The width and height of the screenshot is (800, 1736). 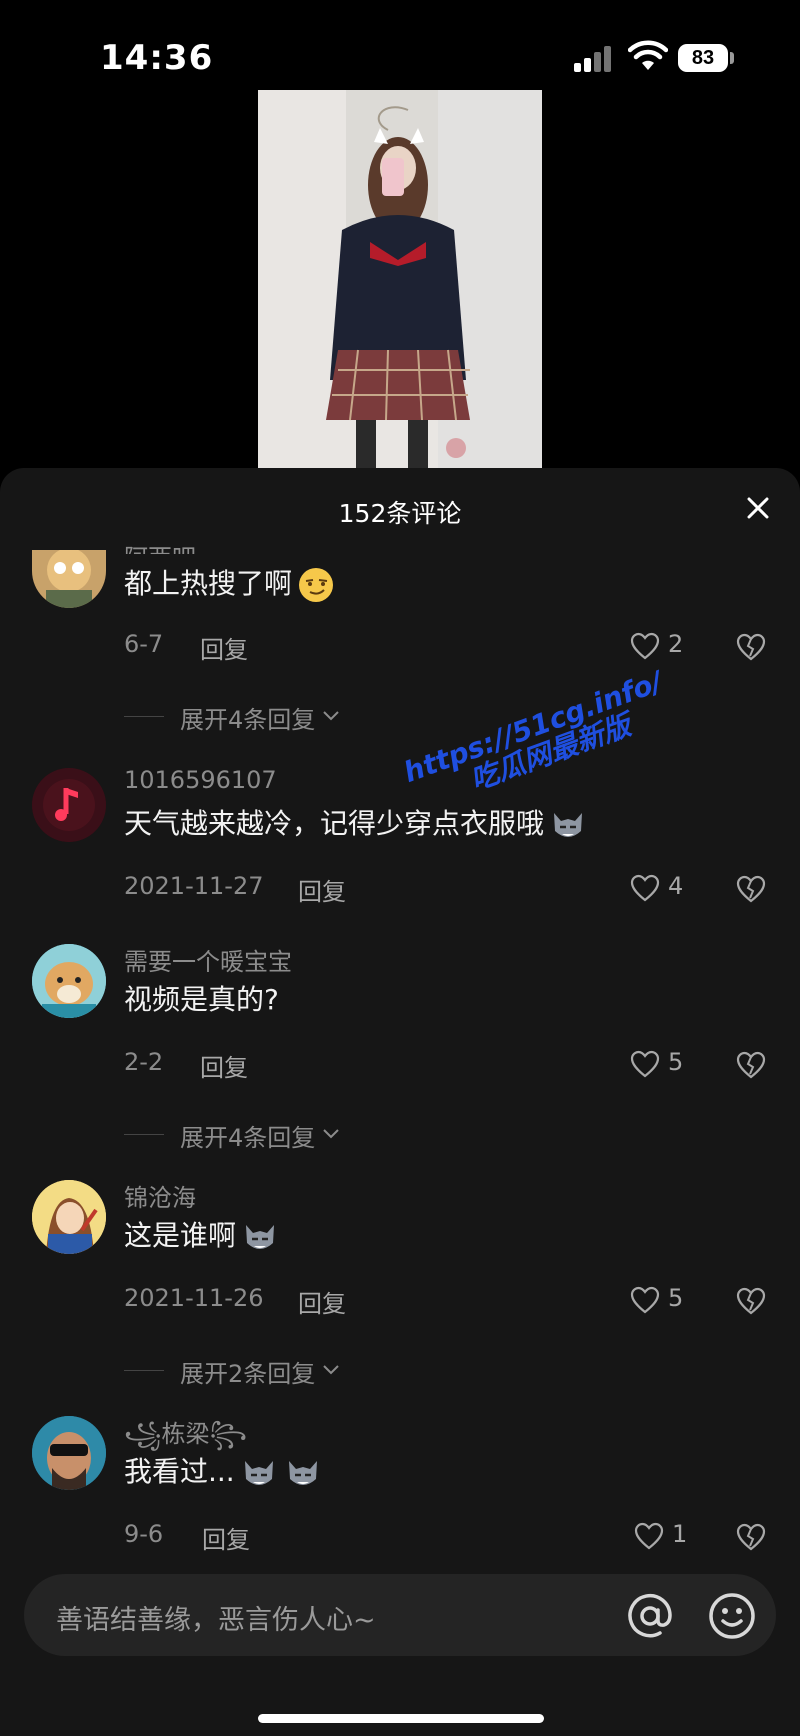 What do you see at coordinates (208, 583) in the screenshot?
I see `comment-text-content: 都上热搜了啊` at bounding box center [208, 583].